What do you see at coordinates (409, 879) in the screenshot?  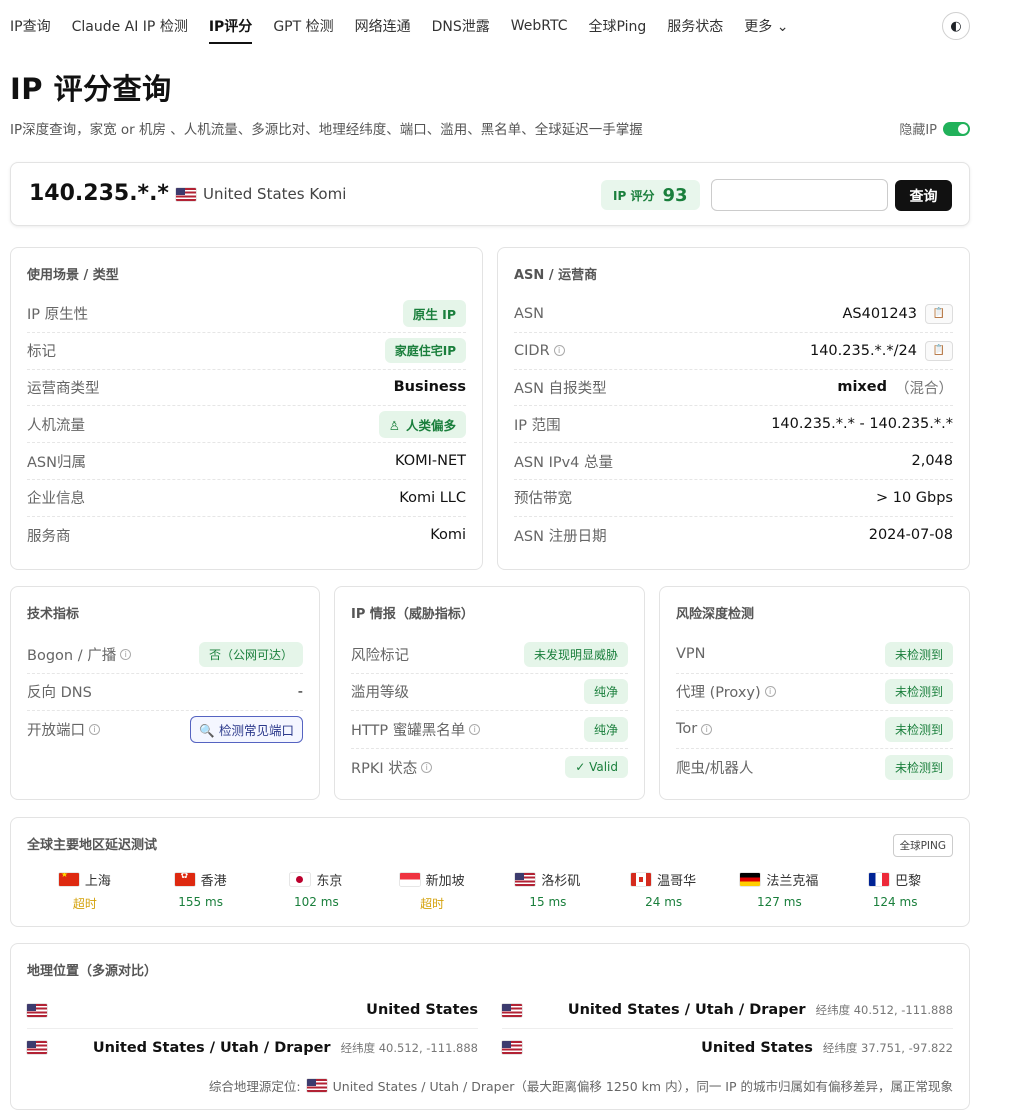 I see `singapore-flag-icon` at bounding box center [409, 879].